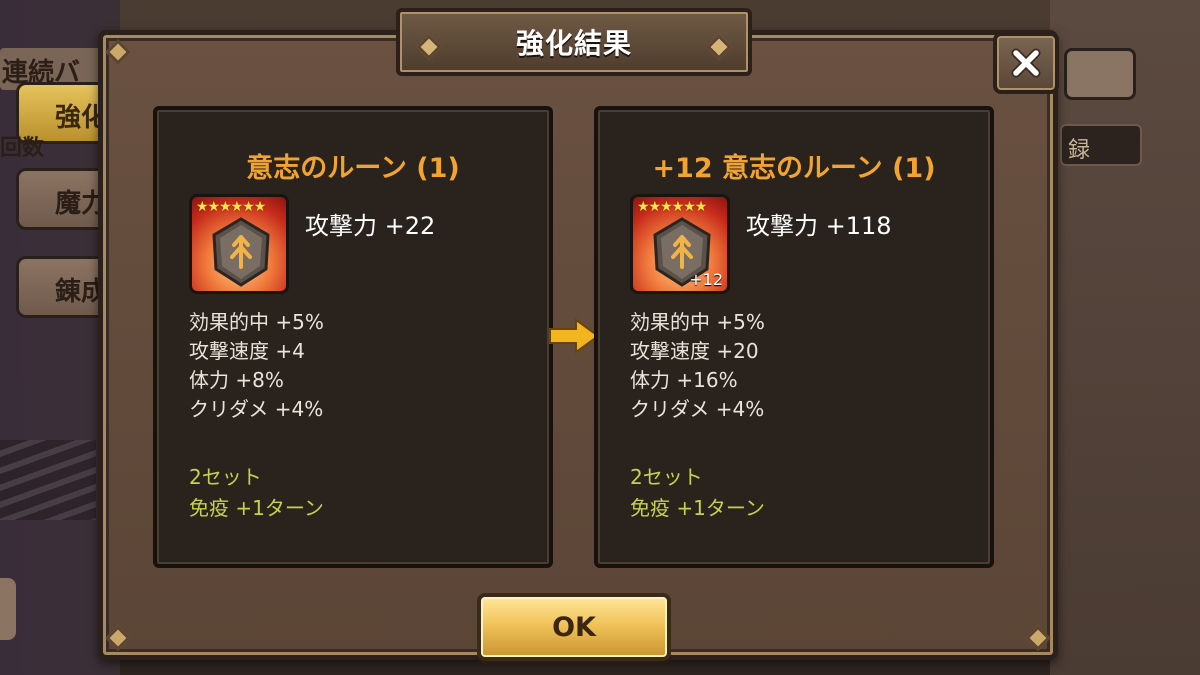 This screenshot has width=1200, height=675. Describe the element at coordinates (353, 168) in the screenshot. I see `rune-name: 意志のルーン (1)` at that location.